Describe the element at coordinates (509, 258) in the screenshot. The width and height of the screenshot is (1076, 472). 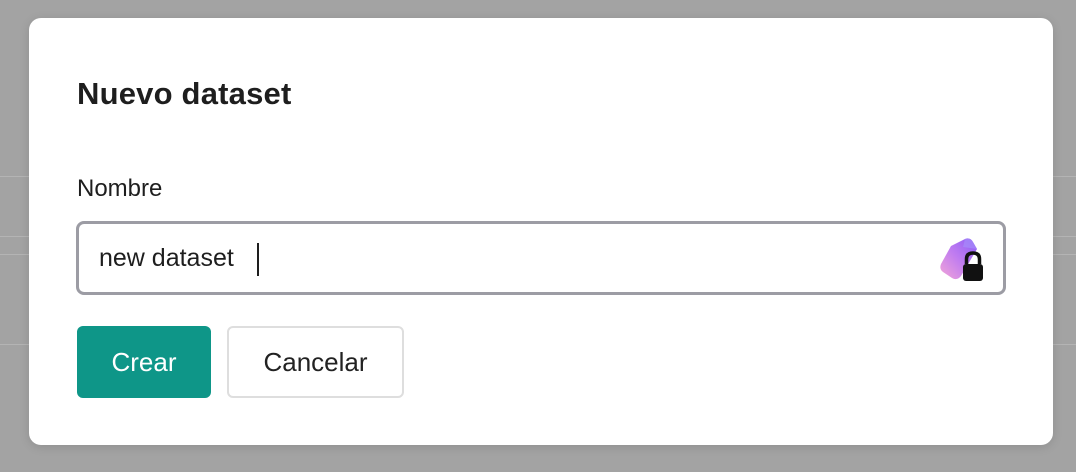
I see `name-input` at that location.